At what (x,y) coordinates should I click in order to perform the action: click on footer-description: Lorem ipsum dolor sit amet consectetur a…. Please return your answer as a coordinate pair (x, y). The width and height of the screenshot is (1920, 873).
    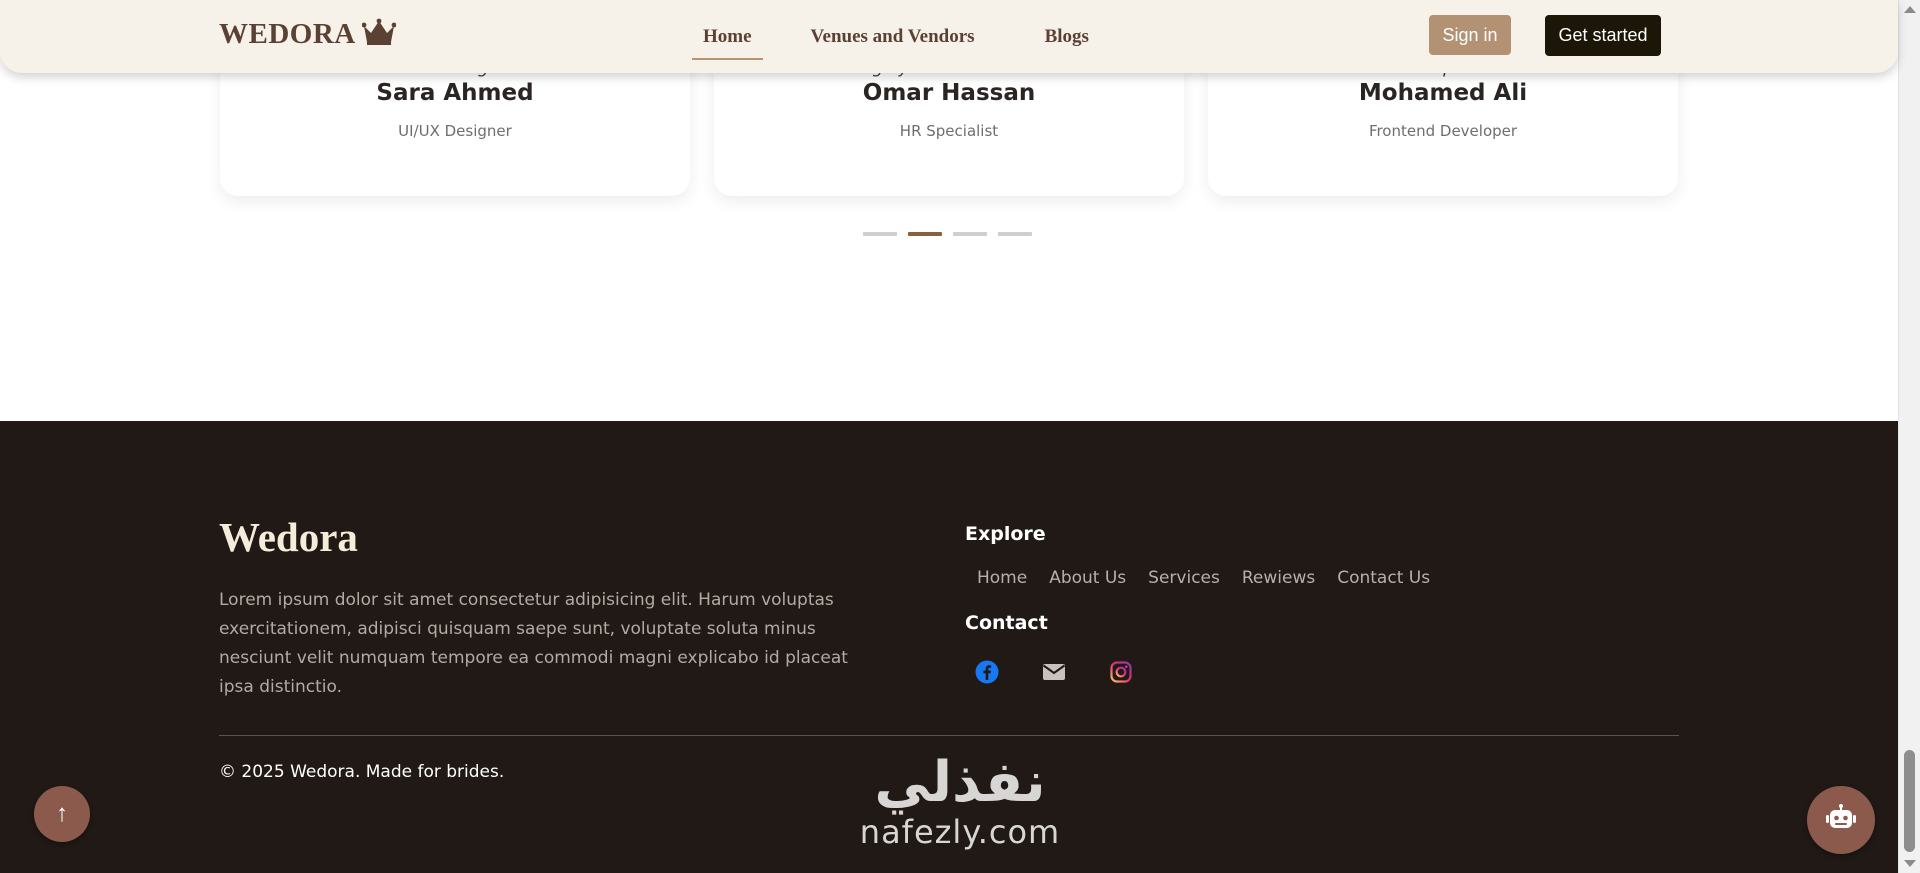
    Looking at the image, I should click on (533, 643).